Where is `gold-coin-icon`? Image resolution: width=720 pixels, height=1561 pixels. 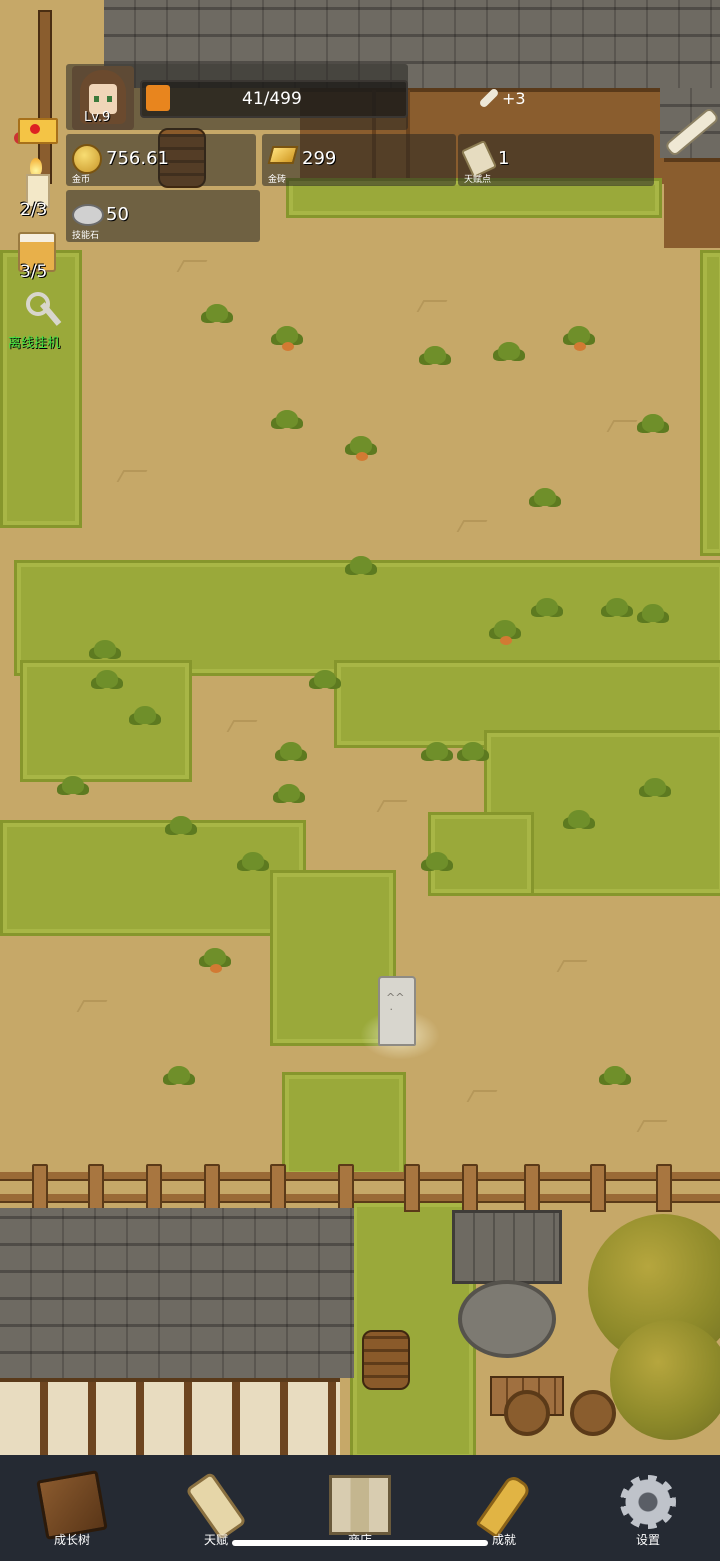 gold-coin-icon is located at coordinates (87, 159).